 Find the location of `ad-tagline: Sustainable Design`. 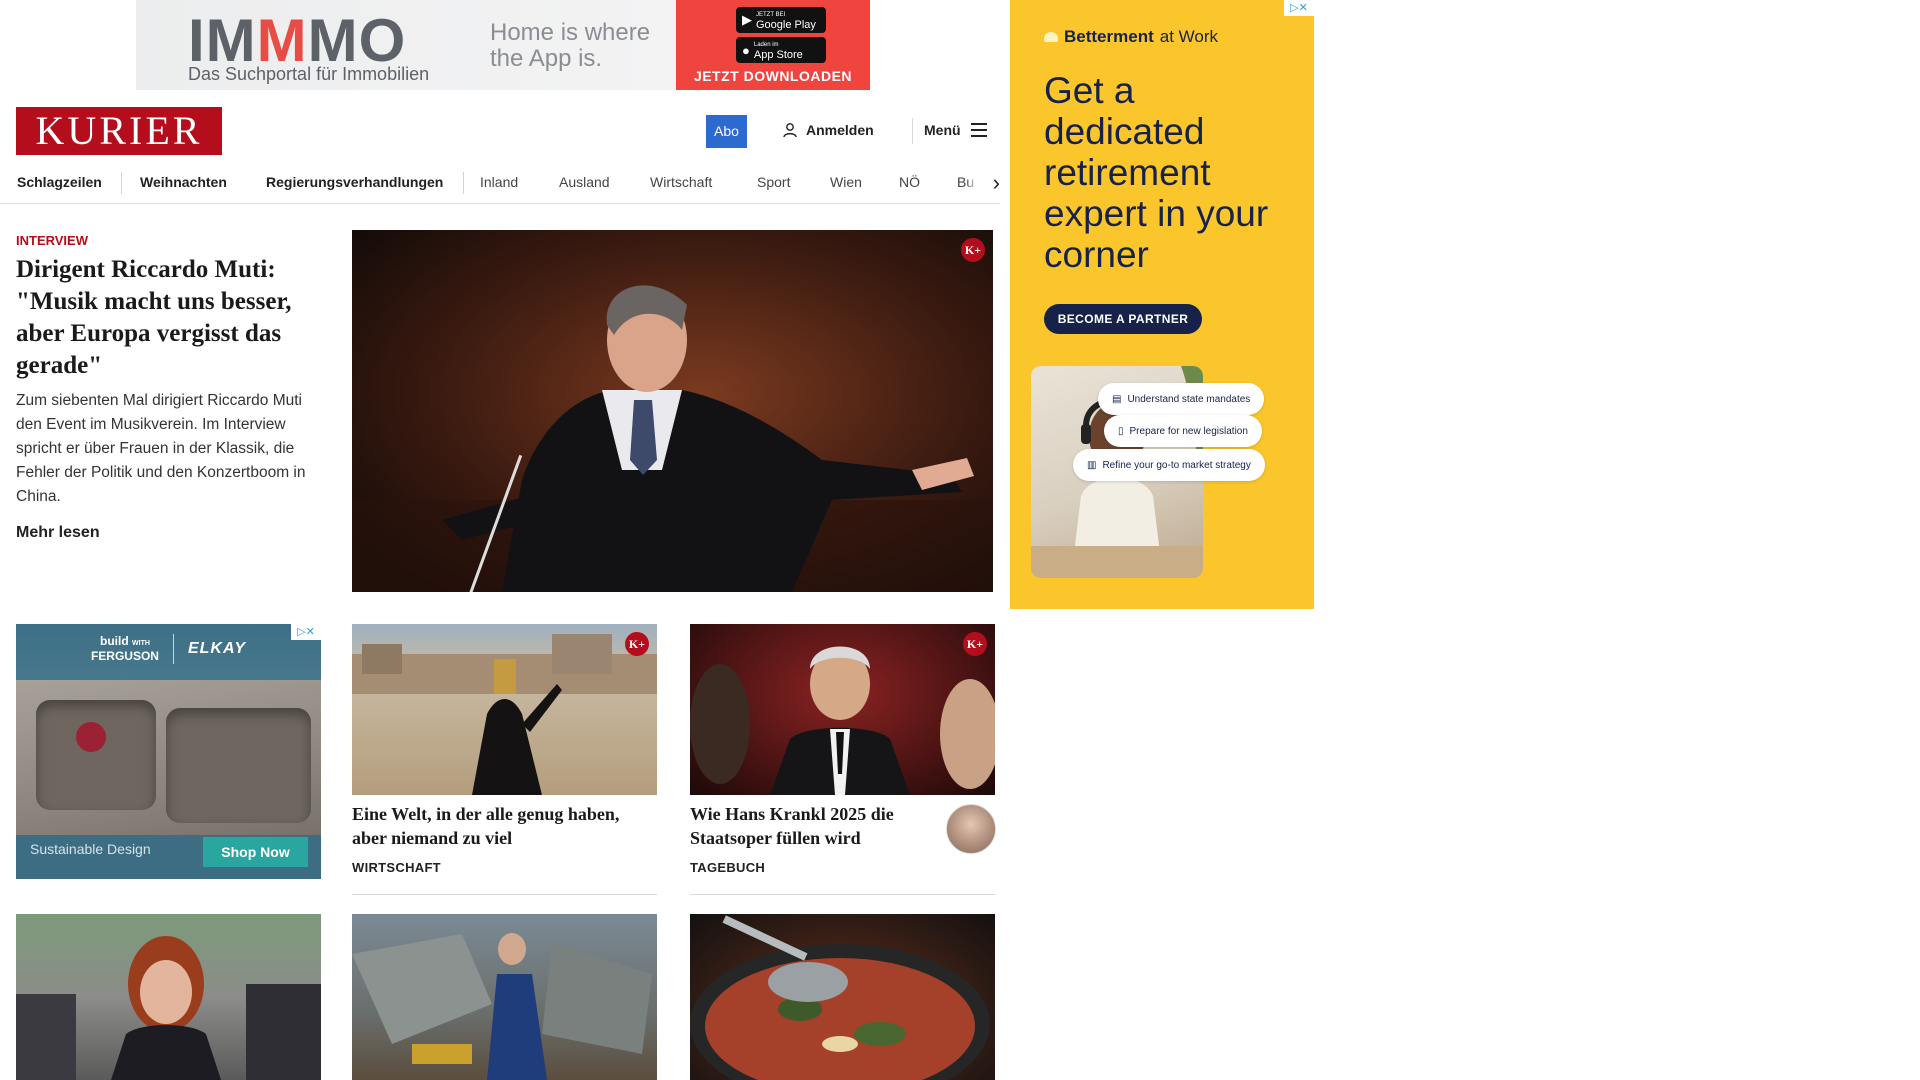

ad-tagline: Sustainable Design is located at coordinates (90, 849).